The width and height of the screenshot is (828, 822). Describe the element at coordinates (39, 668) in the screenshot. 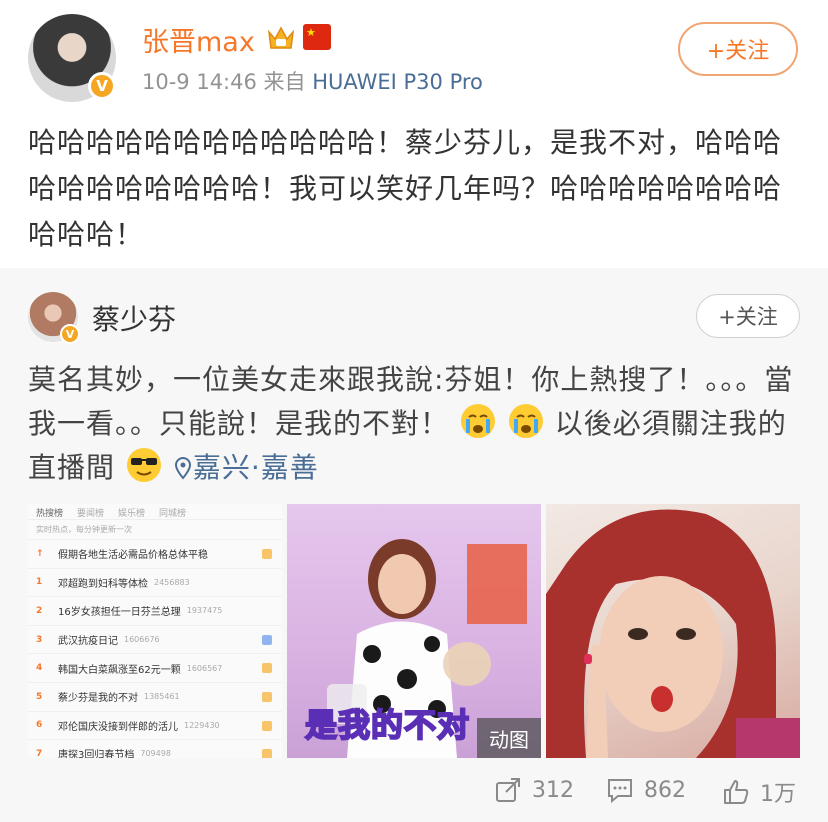

I see `hot-search-rank: 4` at that location.